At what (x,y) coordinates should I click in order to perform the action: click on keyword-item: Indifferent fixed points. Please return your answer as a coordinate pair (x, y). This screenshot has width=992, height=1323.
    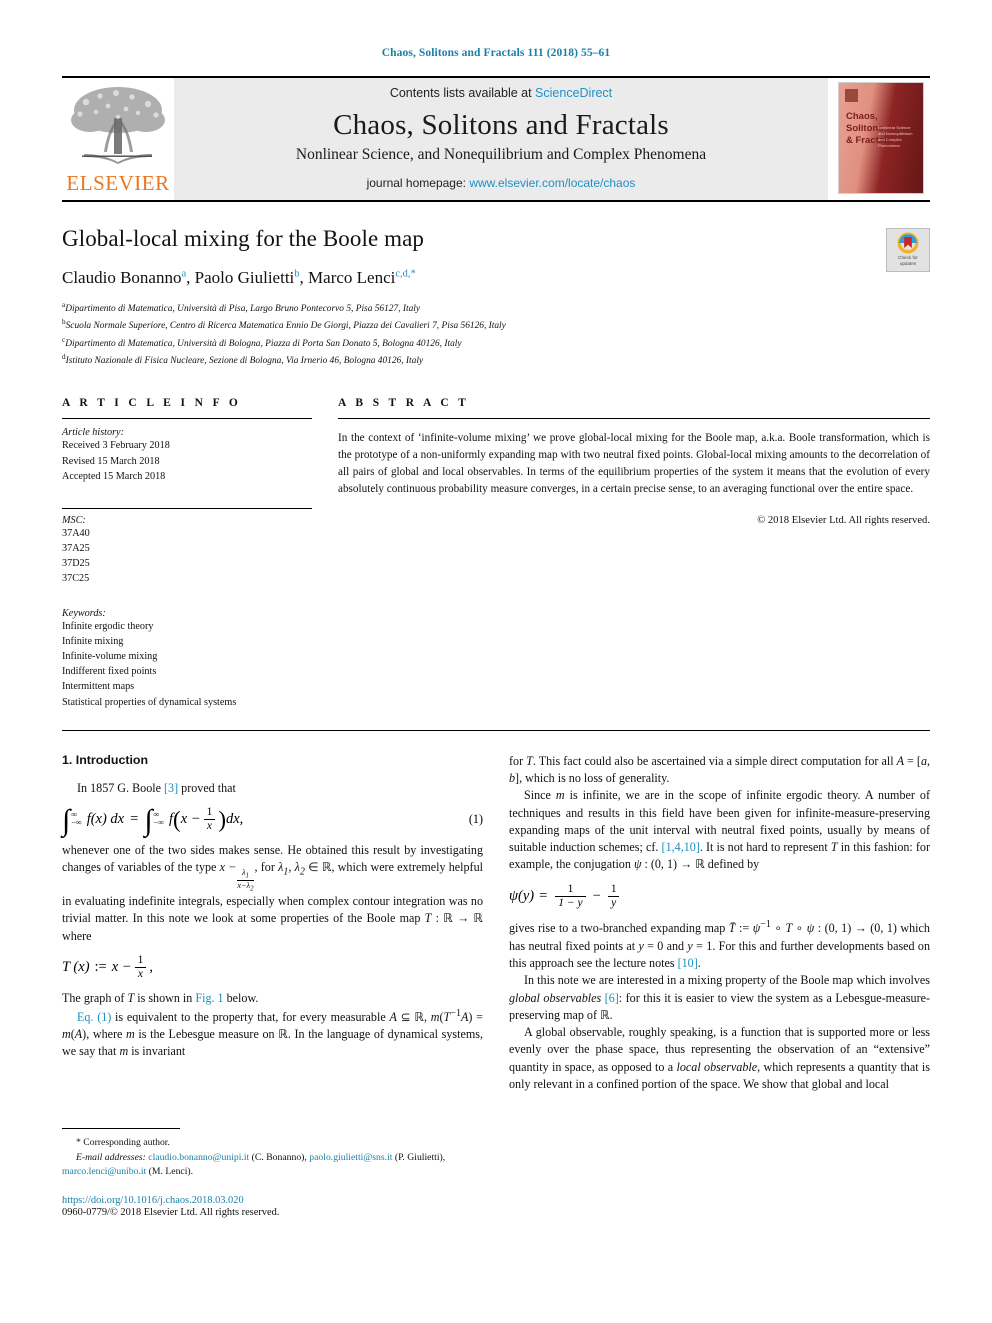
    Looking at the image, I should click on (109, 672).